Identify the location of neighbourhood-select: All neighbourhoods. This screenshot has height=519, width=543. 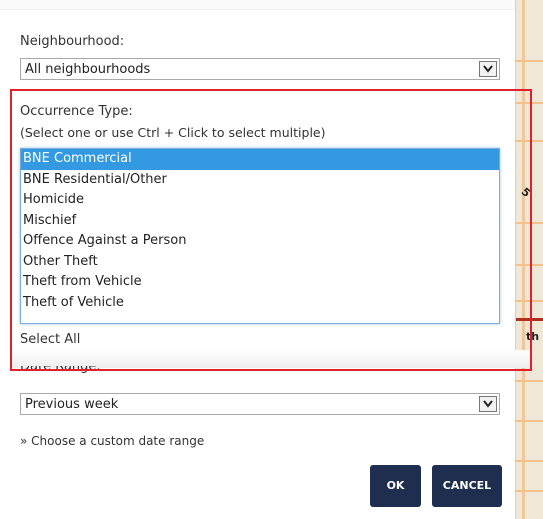
(260, 69).